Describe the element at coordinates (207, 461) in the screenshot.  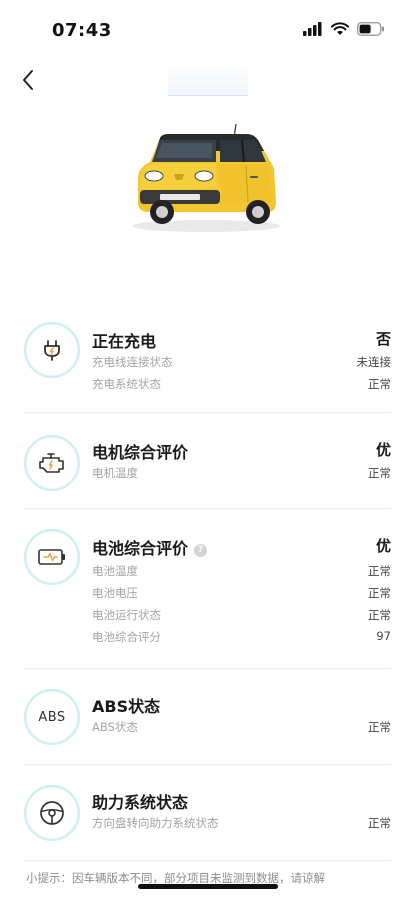
I see `list-item-motor: 电机综合评价 优 电机温度 正常` at that location.